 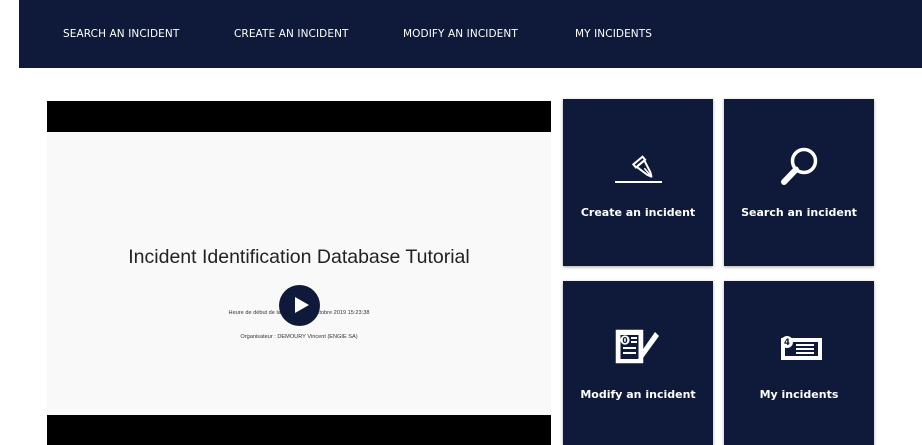 What do you see at coordinates (638, 394) in the screenshot?
I see `modify-incident-label: Modify an incident` at bounding box center [638, 394].